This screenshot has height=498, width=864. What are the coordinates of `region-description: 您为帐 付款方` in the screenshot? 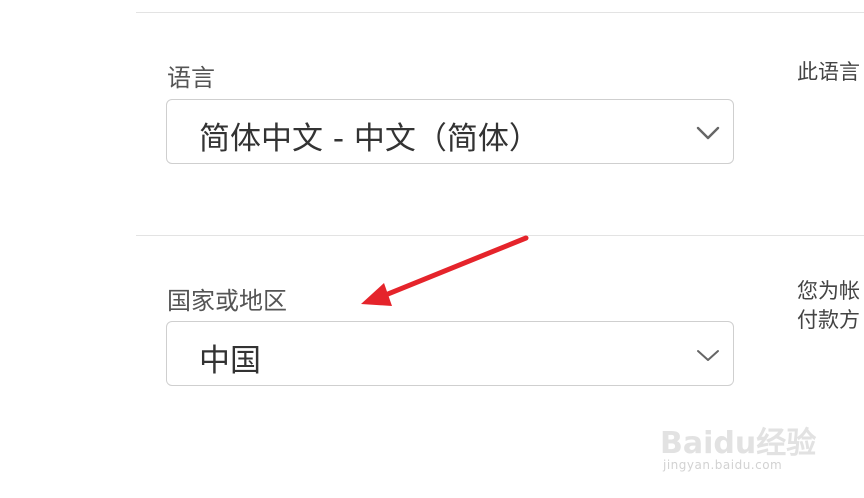 It's located at (828, 306).